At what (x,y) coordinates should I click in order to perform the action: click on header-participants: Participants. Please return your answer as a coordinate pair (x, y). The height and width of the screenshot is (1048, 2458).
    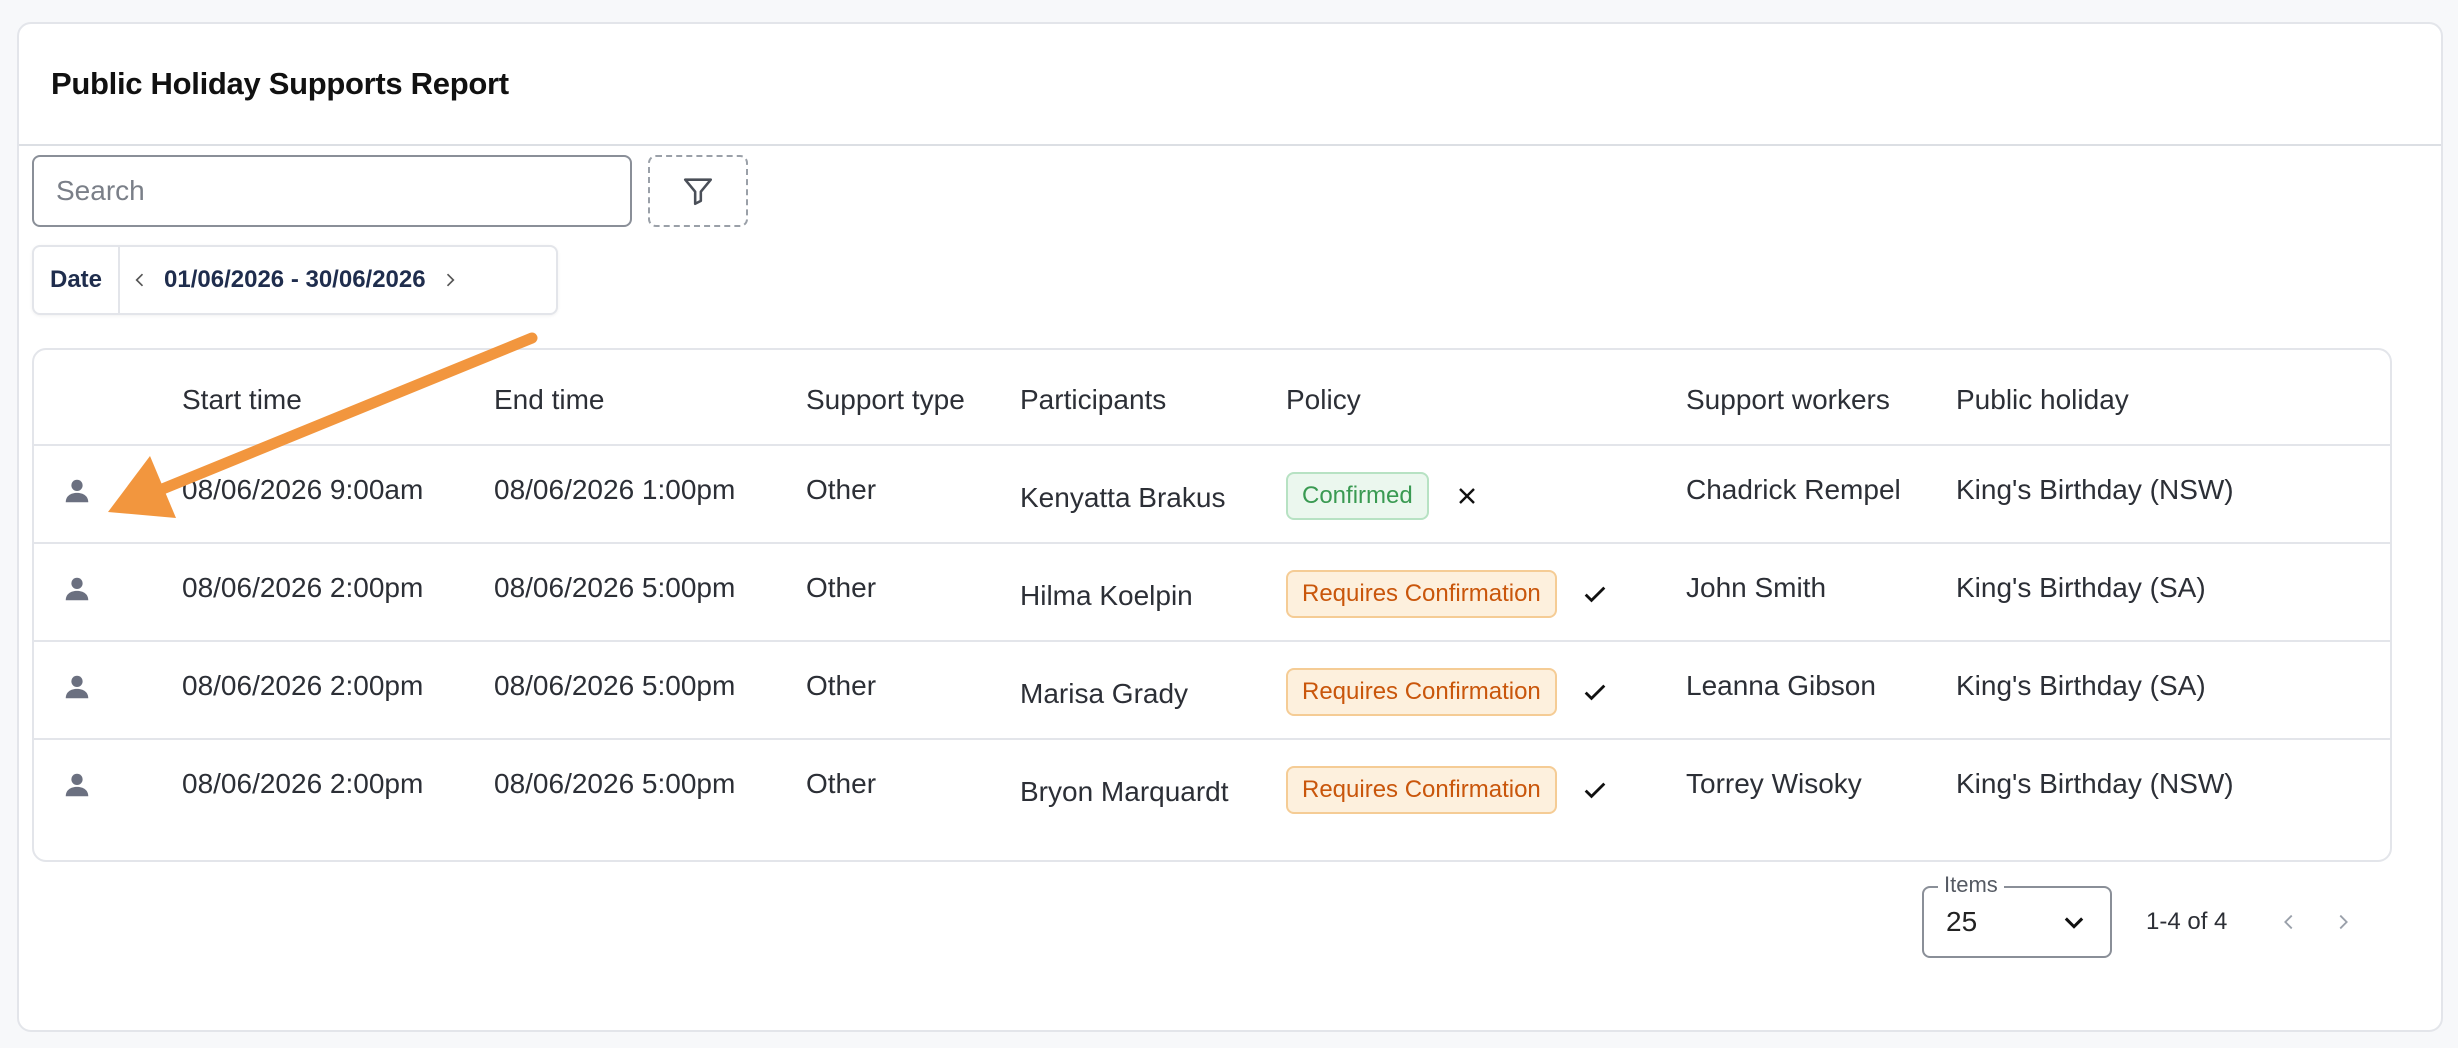
    Looking at the image, I should click on (1093, 400).